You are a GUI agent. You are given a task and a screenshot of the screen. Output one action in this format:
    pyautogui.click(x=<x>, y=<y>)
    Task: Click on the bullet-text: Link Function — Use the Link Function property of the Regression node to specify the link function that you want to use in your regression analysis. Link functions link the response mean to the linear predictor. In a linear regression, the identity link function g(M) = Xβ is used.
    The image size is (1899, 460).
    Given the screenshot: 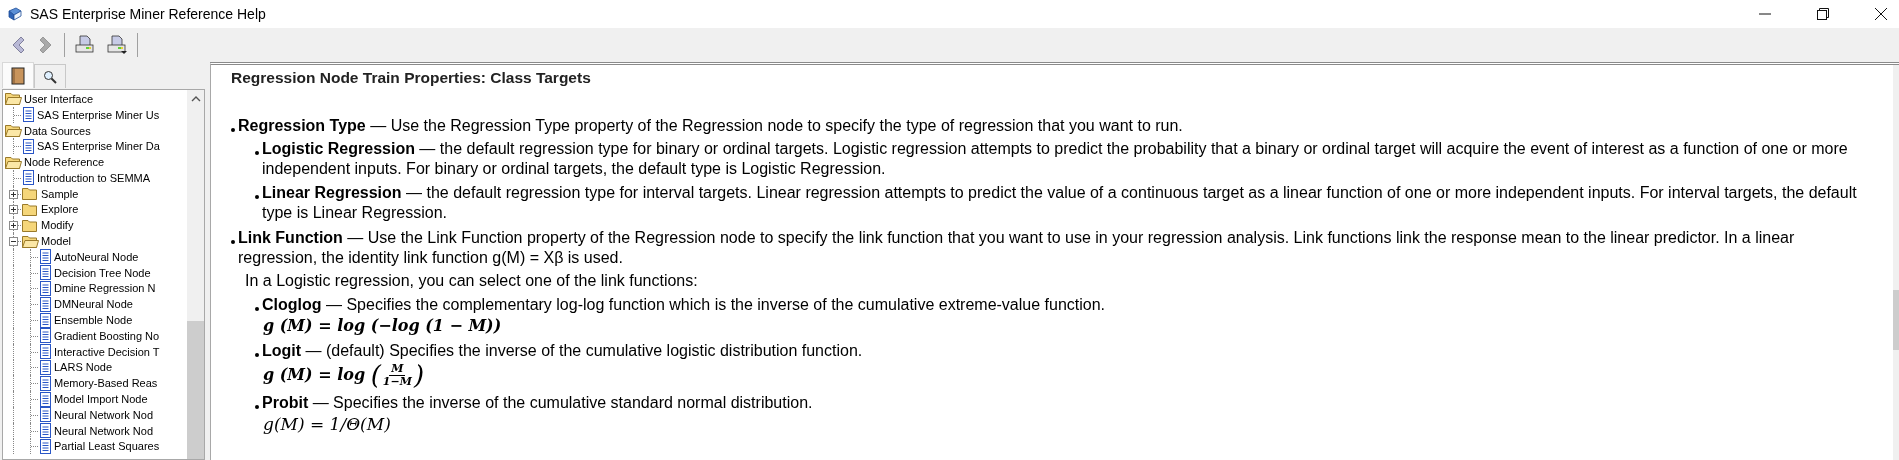 What is the action you would take?
    pyautogui.click(x=1017, y=248)
    